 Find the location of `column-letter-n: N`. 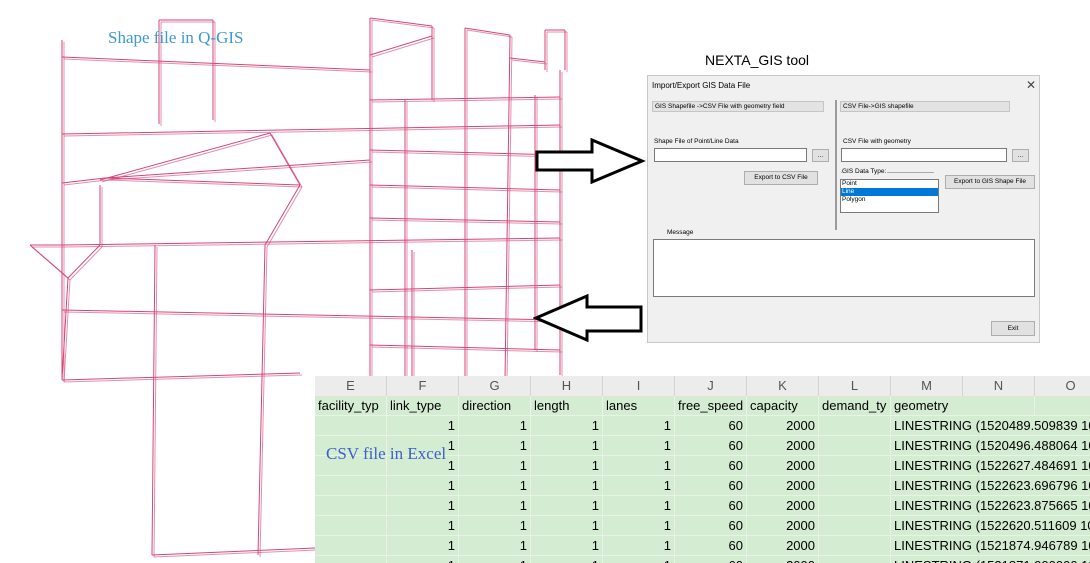

column-letter-n: N is located at coordinates (999, 386).